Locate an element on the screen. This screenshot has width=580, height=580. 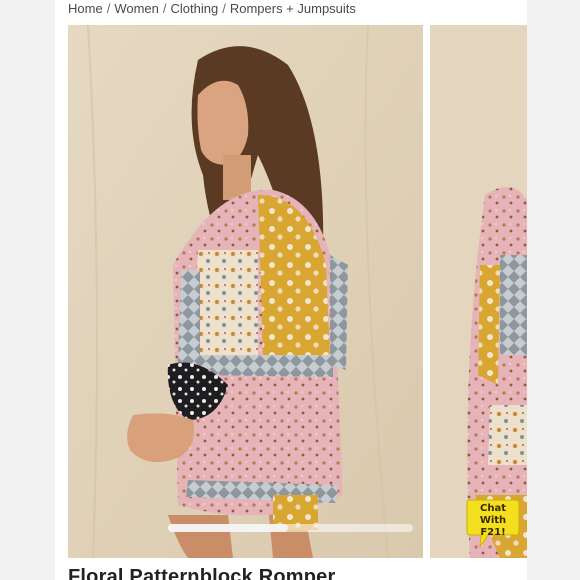
chat-label-line1: Chat With is located at coordinates (493, 514).